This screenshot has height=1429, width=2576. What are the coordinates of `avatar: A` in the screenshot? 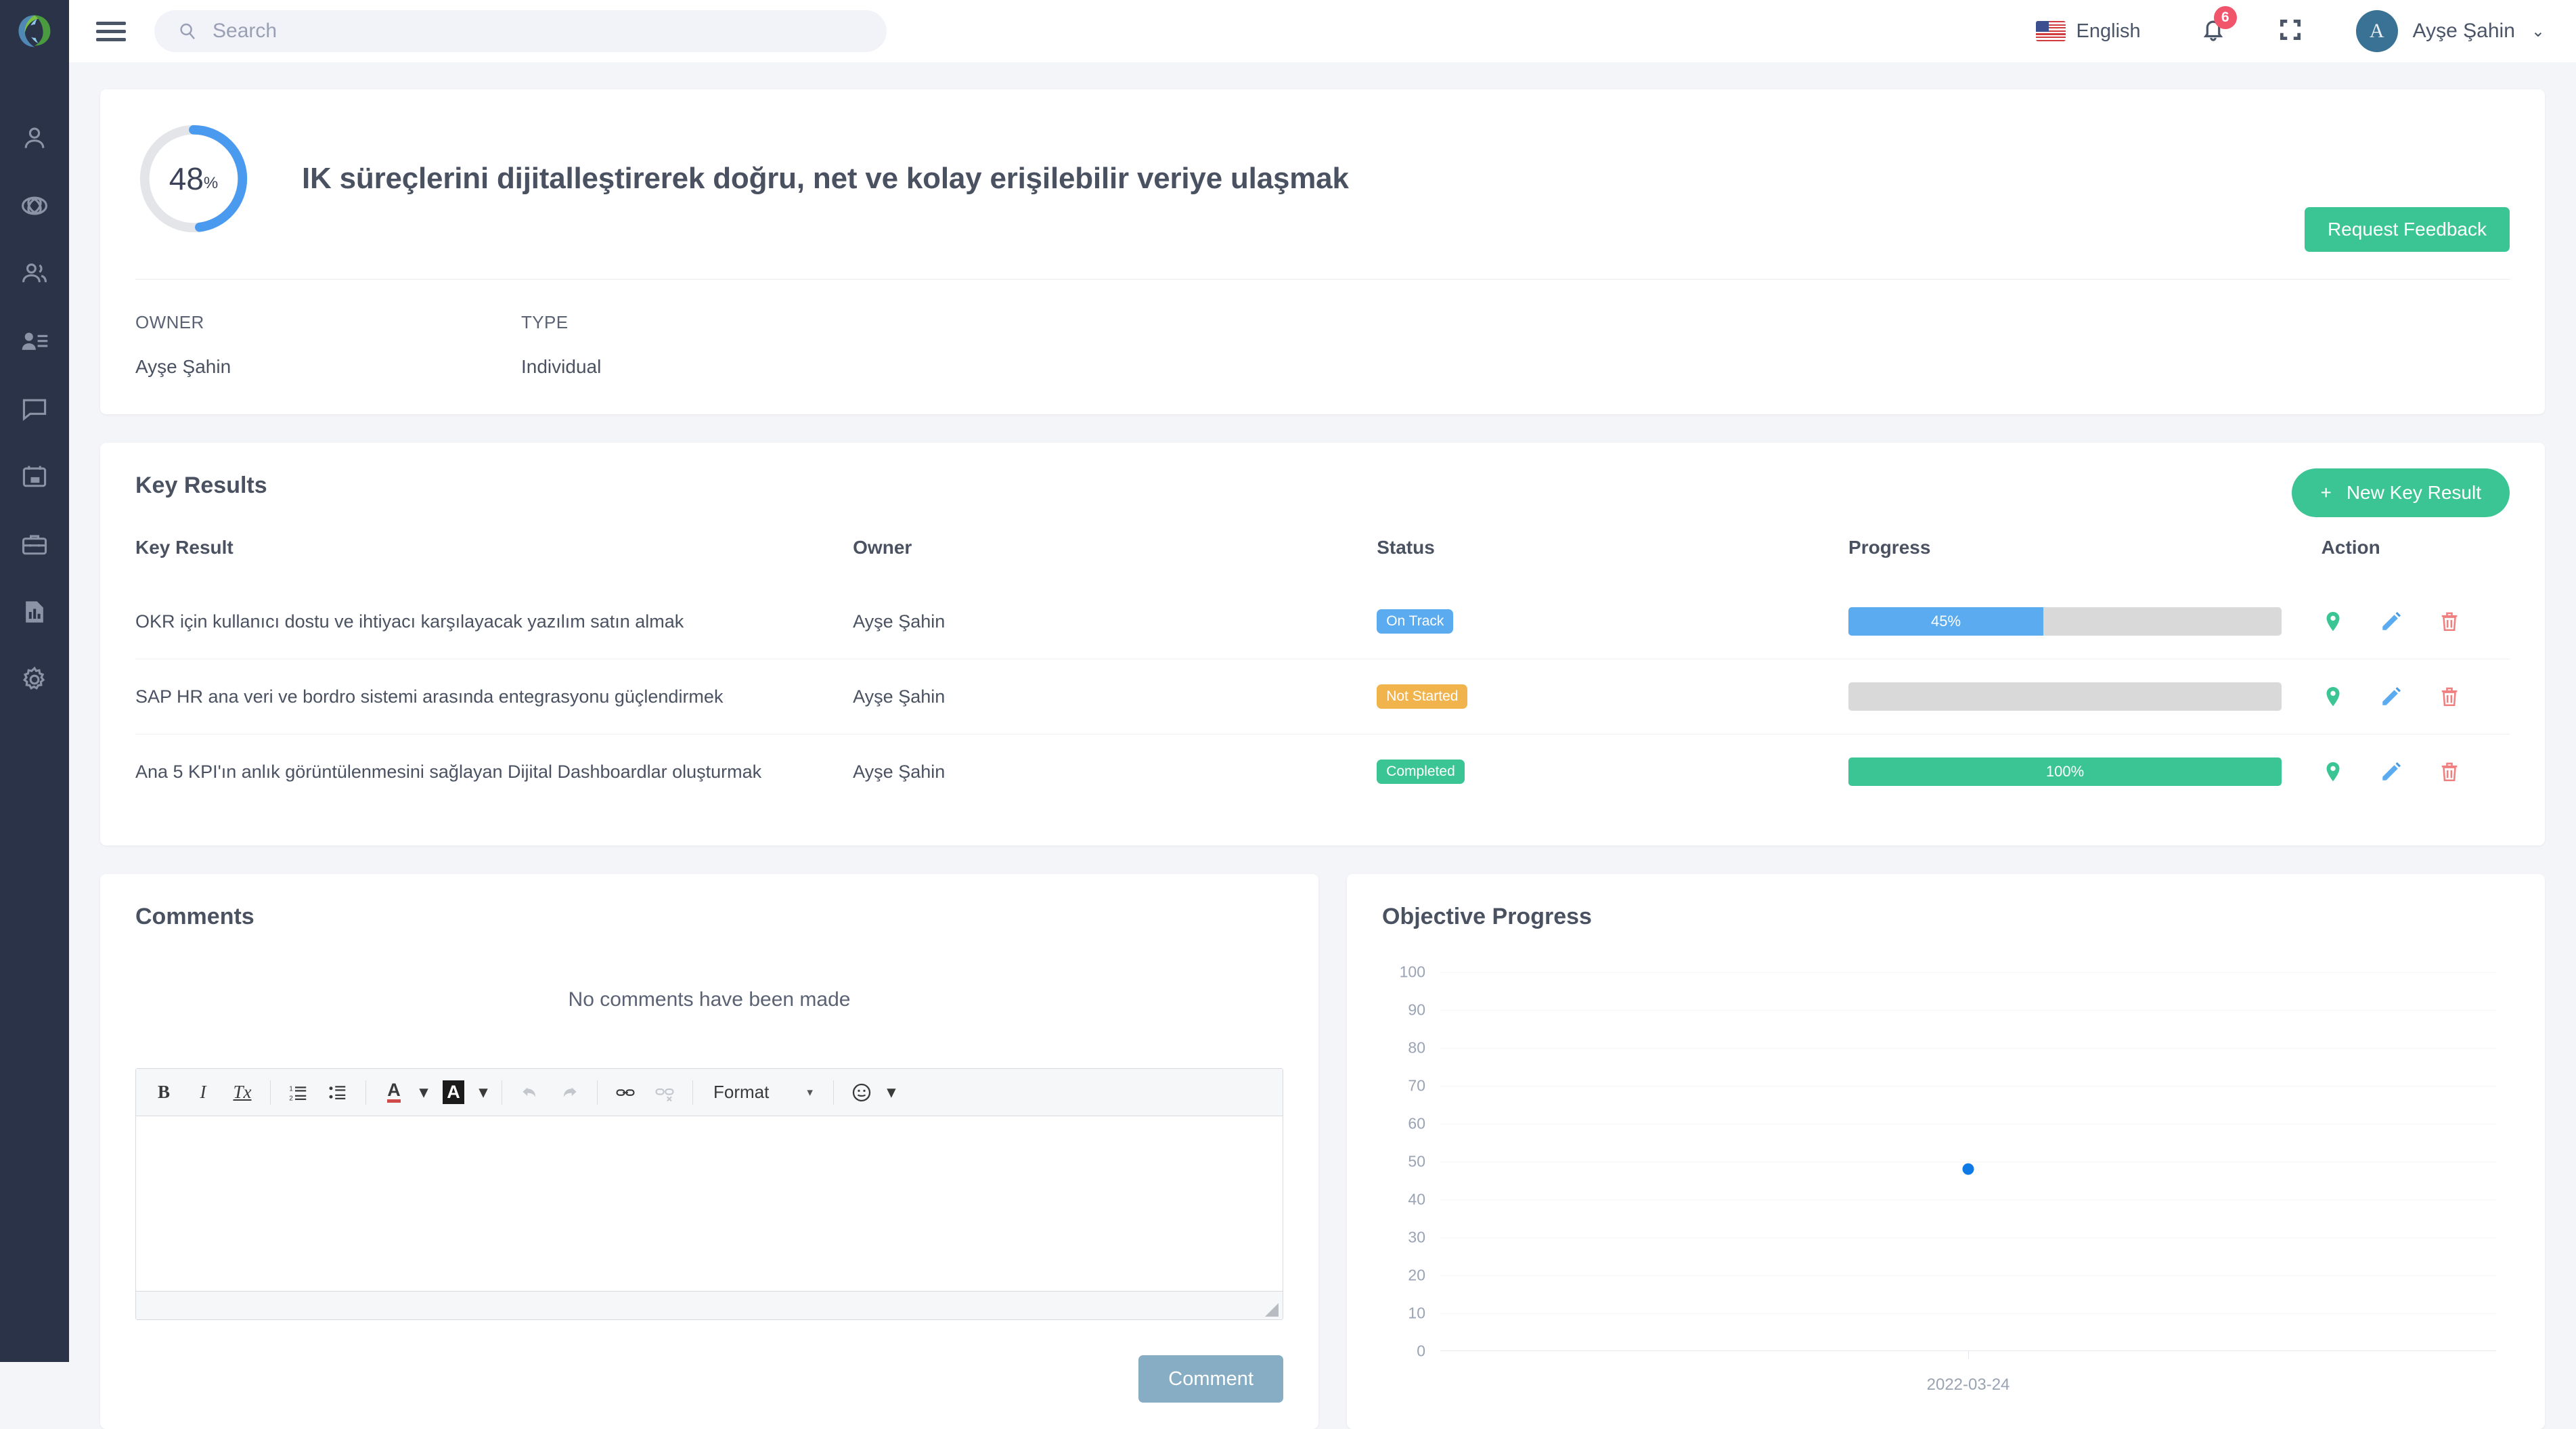 It's located at (2376, 31).